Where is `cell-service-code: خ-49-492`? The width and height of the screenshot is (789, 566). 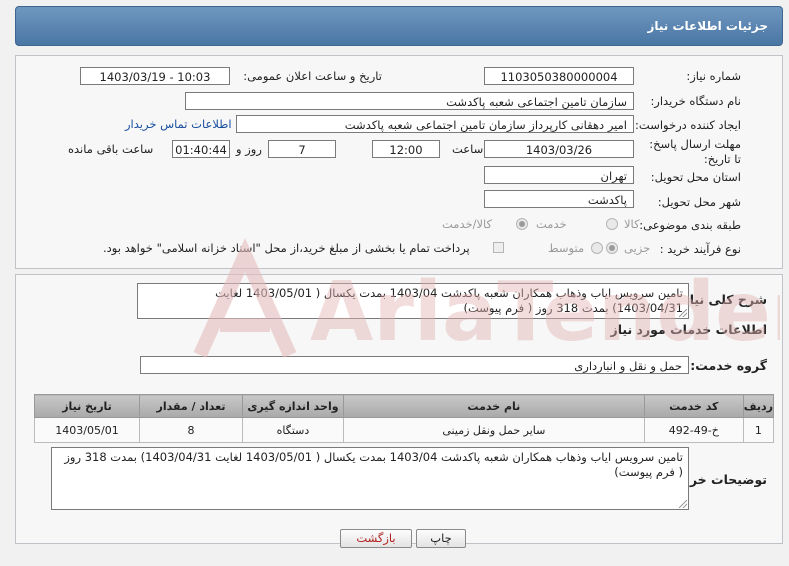
cell-service-code: خ-49-492 is located at coordinates (693, 430).